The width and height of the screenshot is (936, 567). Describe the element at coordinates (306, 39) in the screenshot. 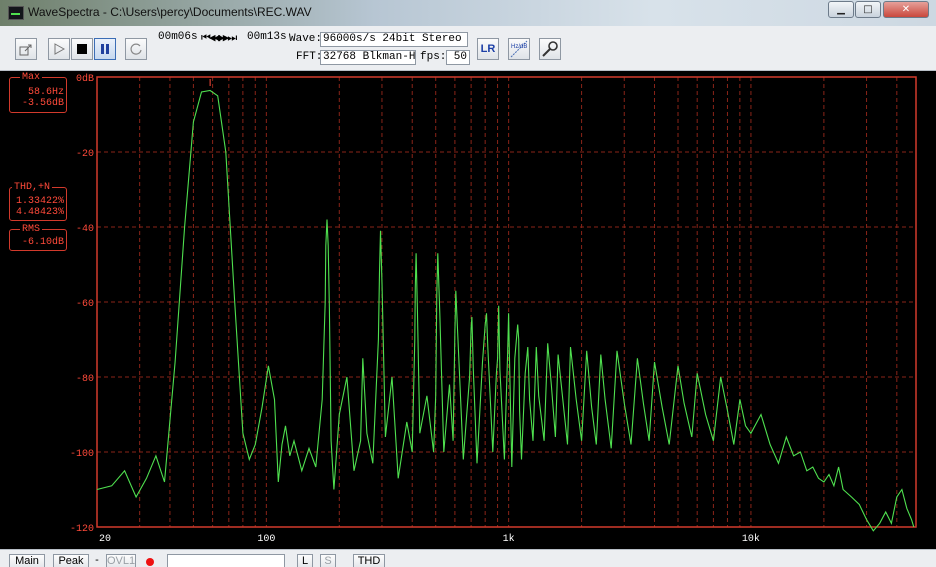

I see `wave-label: Wave:` at that location.